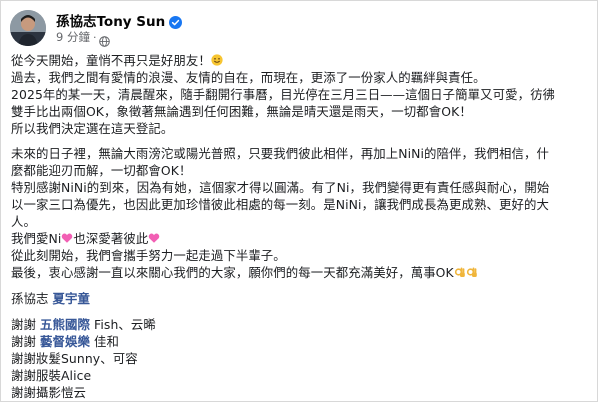 This screenshot has width=600, height=404. What do you see at coordinates (105, 39) in the screenshot?
I see `globe-icon` at bounding box center [105, 39].